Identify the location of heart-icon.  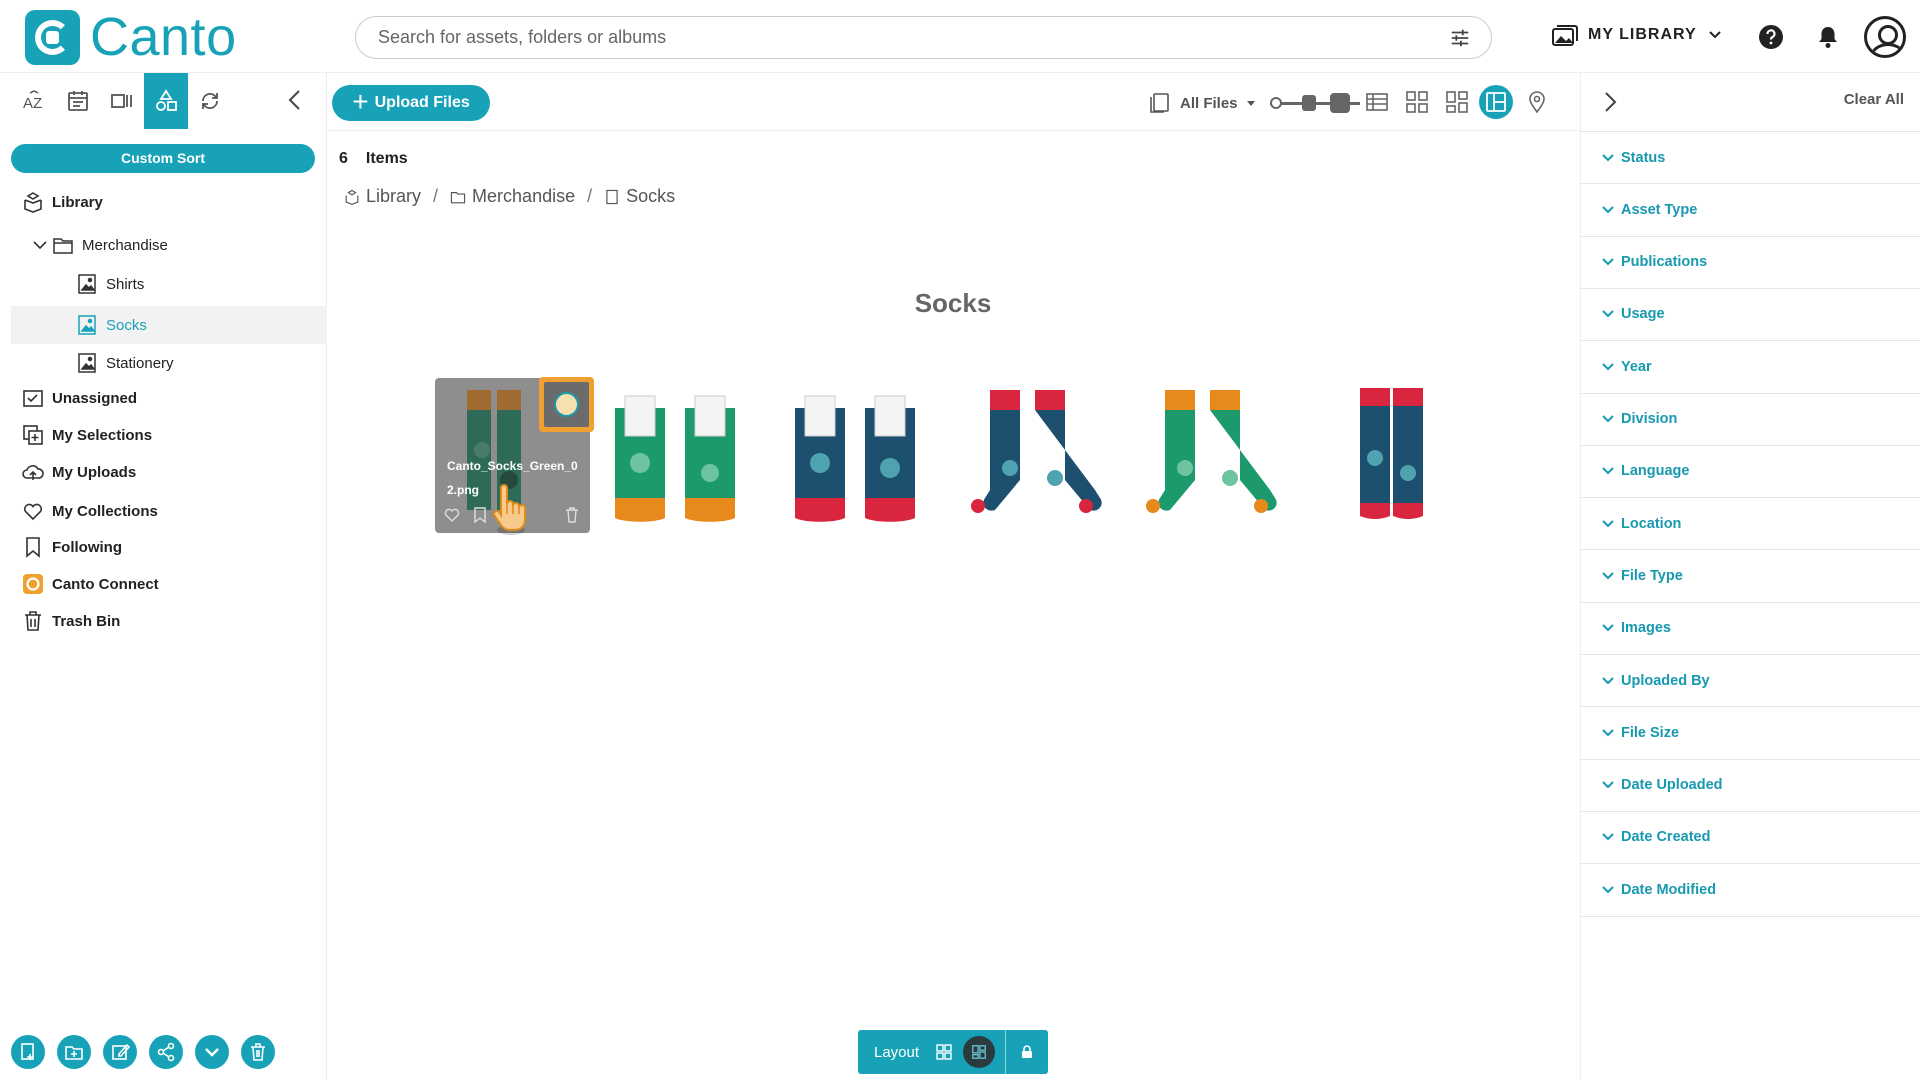
(33, 512).